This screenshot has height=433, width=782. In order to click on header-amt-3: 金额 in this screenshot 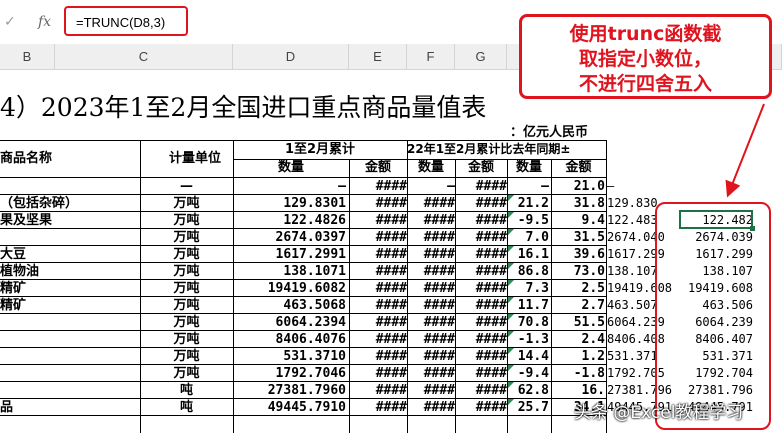, I will do `click(481, 168)`.